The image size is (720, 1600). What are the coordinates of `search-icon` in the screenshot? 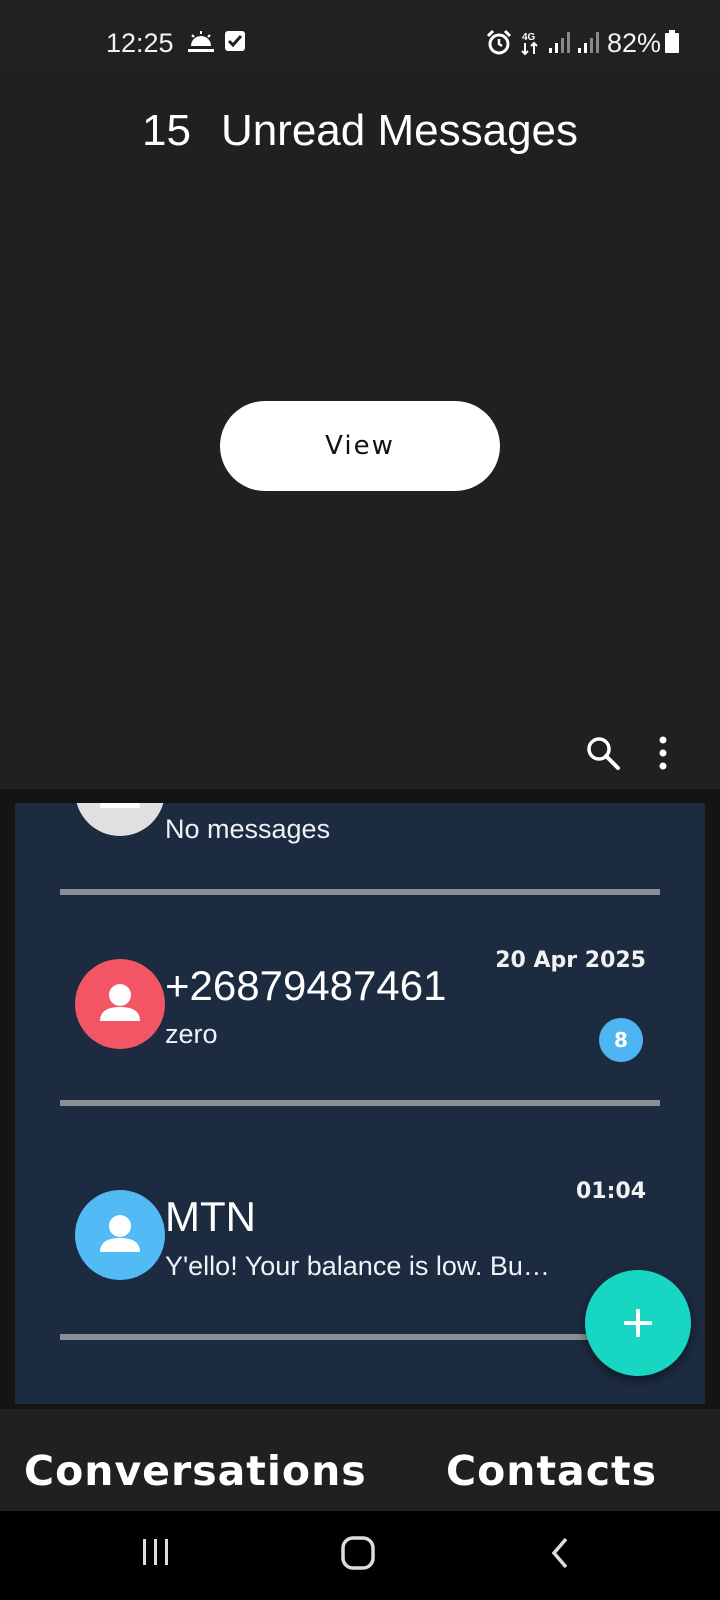 It's located at (603, 753).